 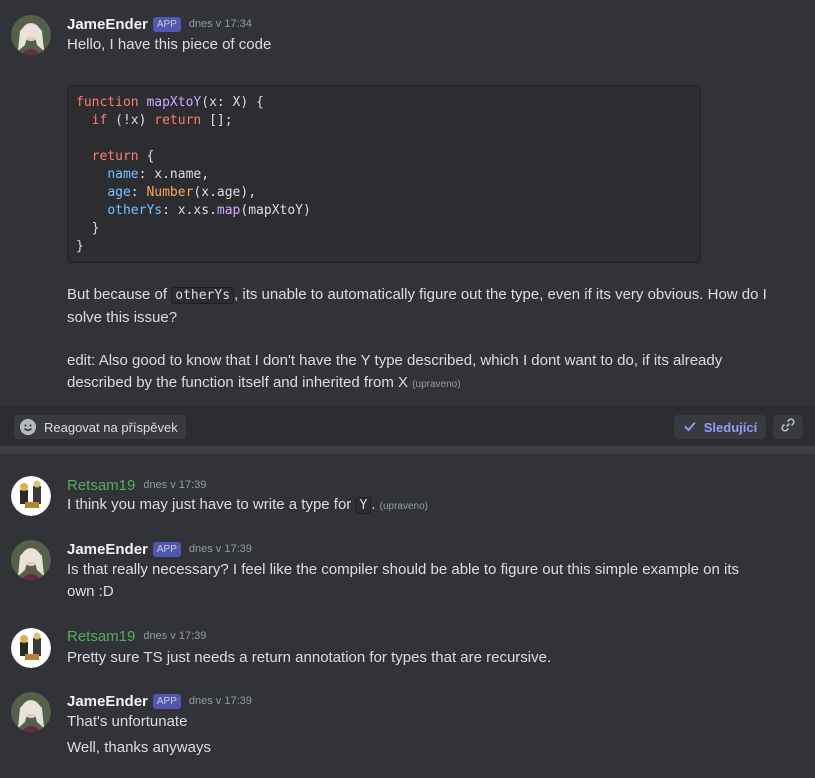 I want to click on following-button: Sledující, so click(x=720, y=427).